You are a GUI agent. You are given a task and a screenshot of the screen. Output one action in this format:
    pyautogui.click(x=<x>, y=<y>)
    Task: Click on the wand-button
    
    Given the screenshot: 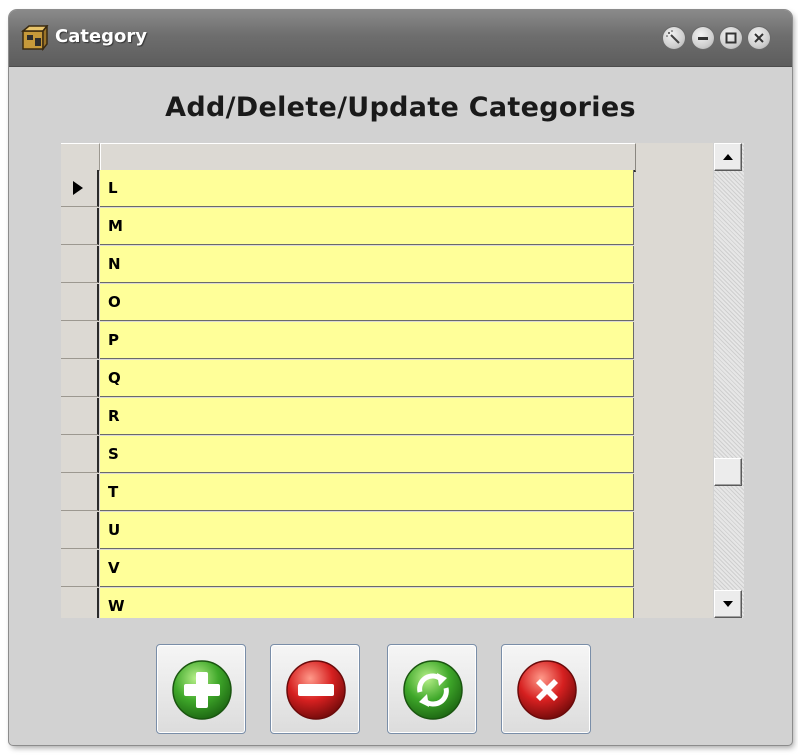 What is the action you would take?
    pyautogui.click(x=674, y=38)
    